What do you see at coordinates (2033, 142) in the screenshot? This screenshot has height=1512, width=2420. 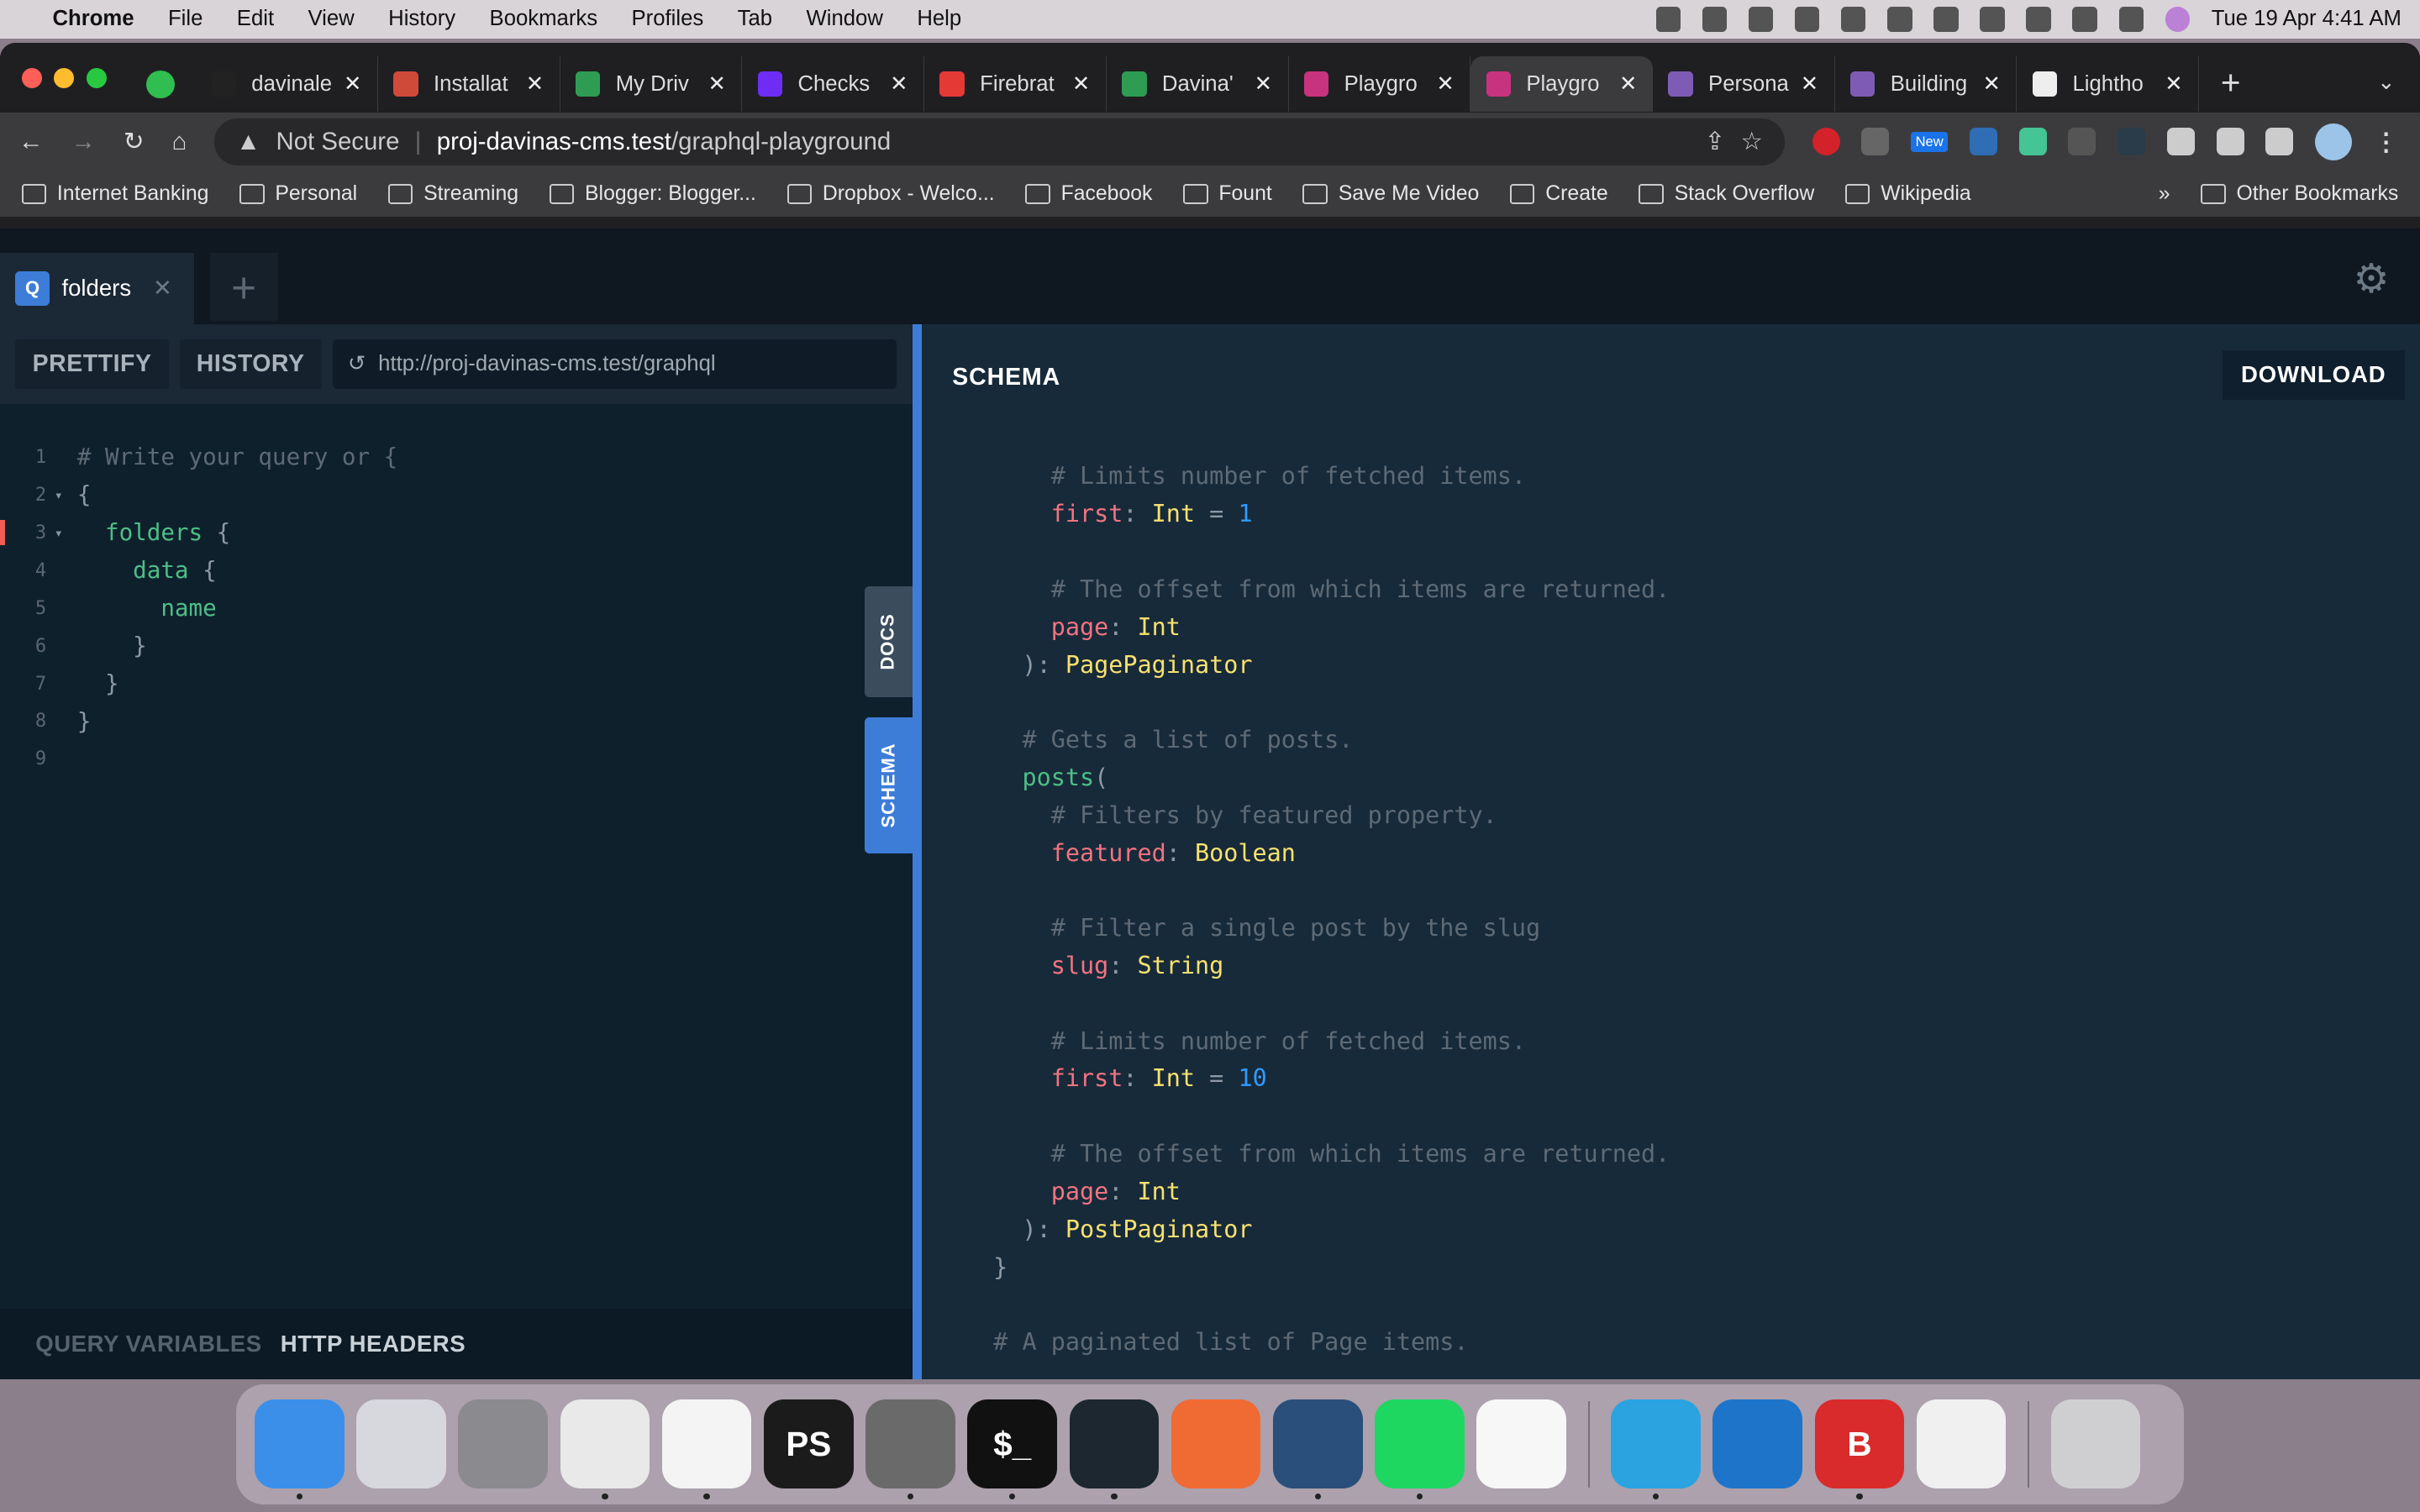 I see `extension-icon` at bounding box center [2033, 142].